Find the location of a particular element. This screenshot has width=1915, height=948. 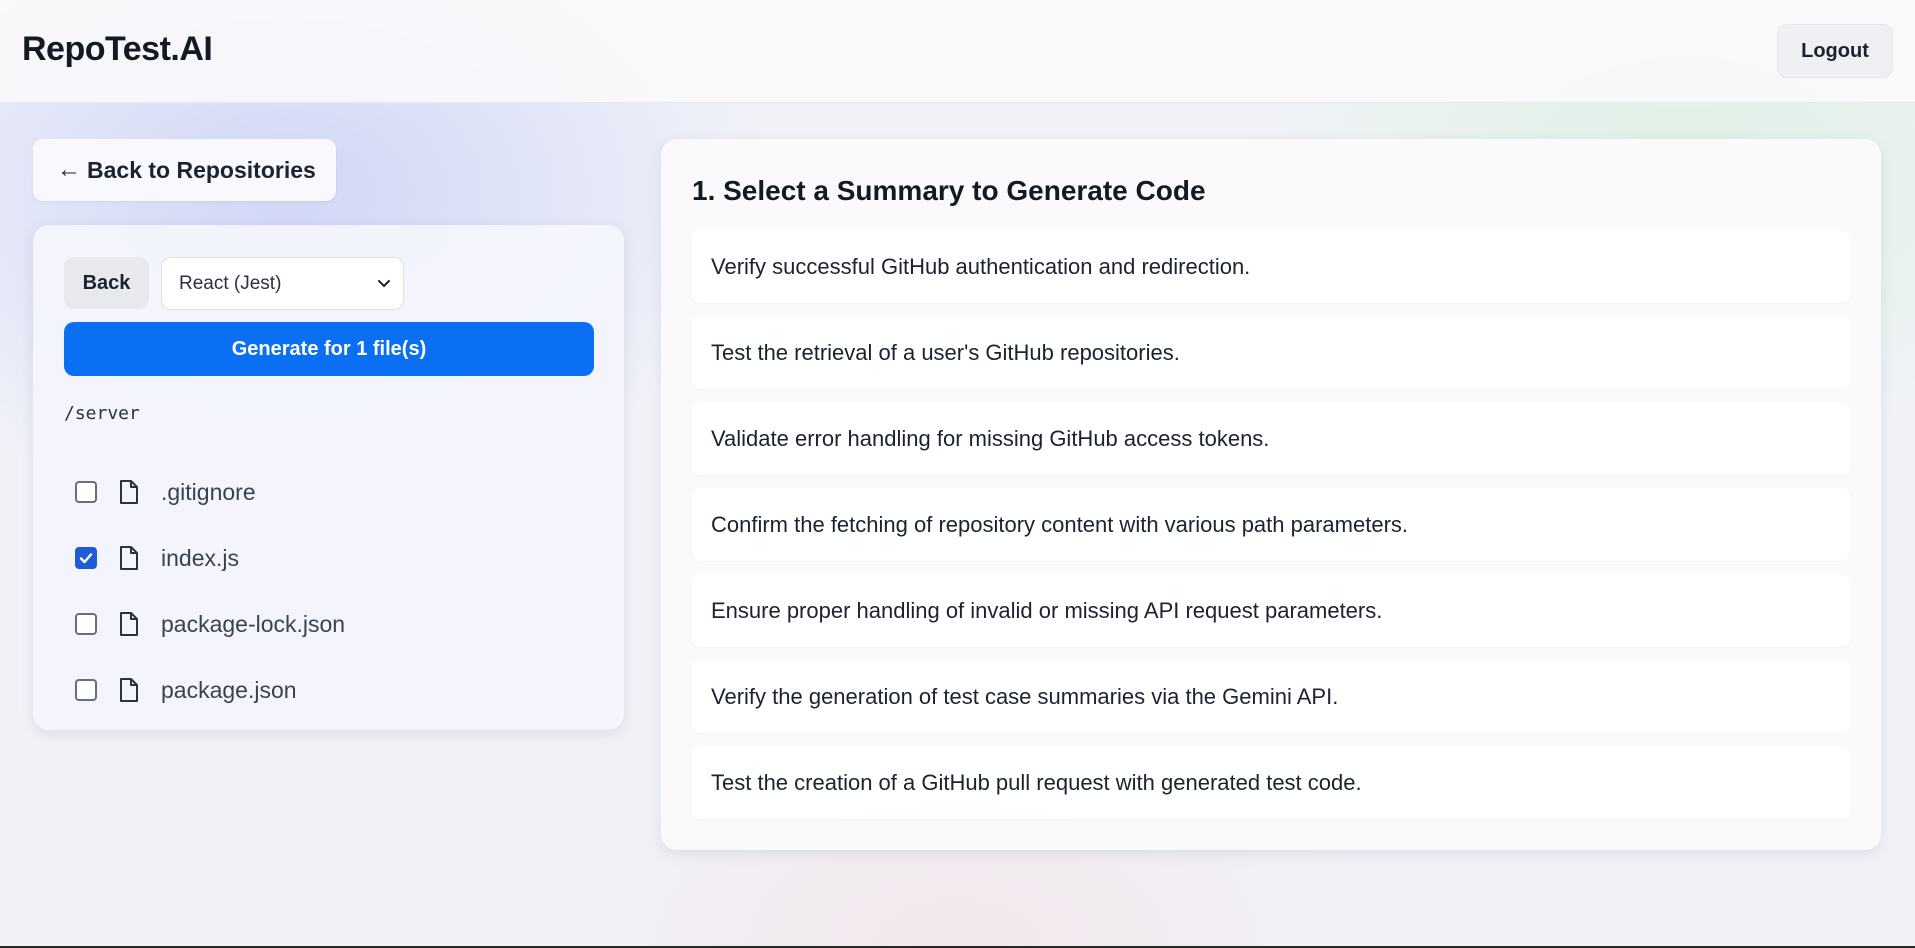

file-row: package.json is located at coordinates (186, 690).